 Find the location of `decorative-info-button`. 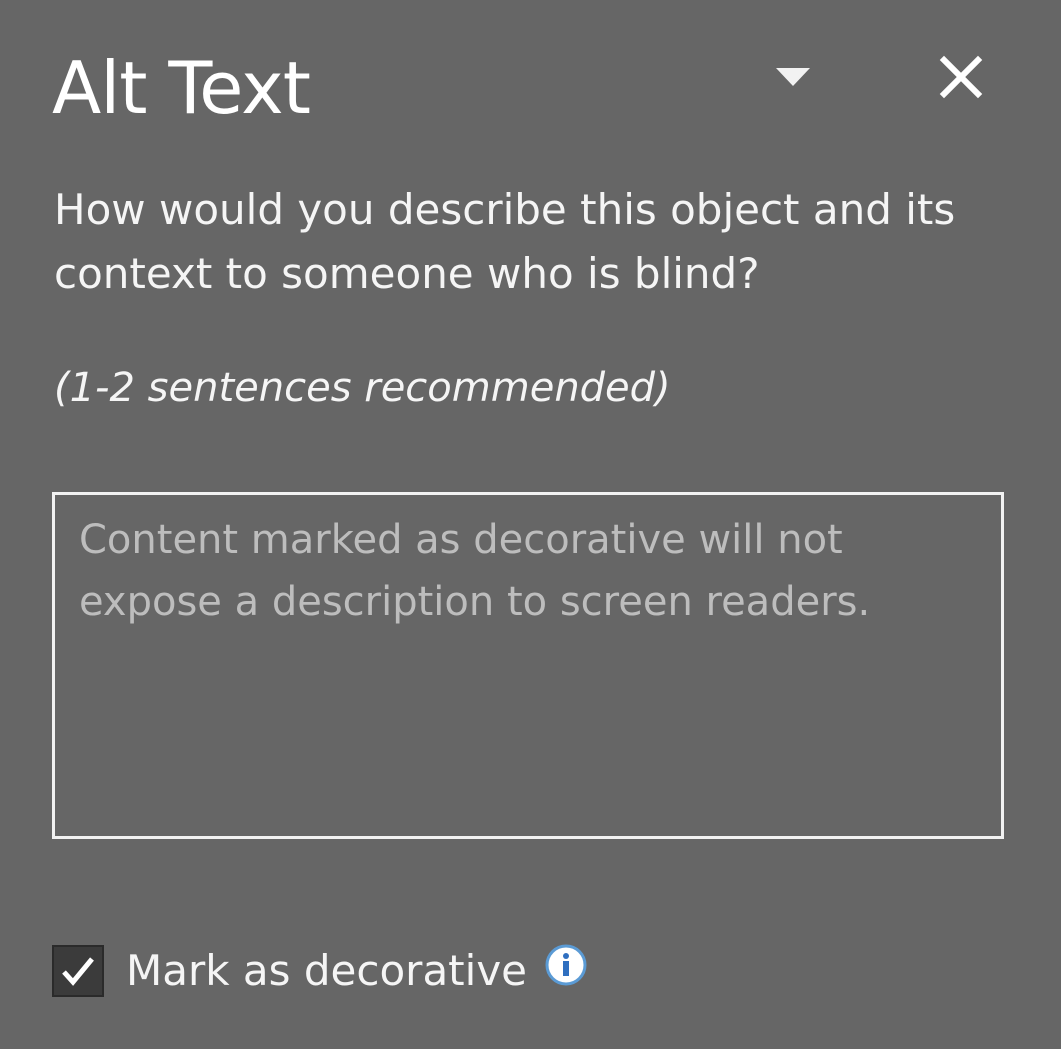

decorative-info-button is located at coordinates (566, 965).